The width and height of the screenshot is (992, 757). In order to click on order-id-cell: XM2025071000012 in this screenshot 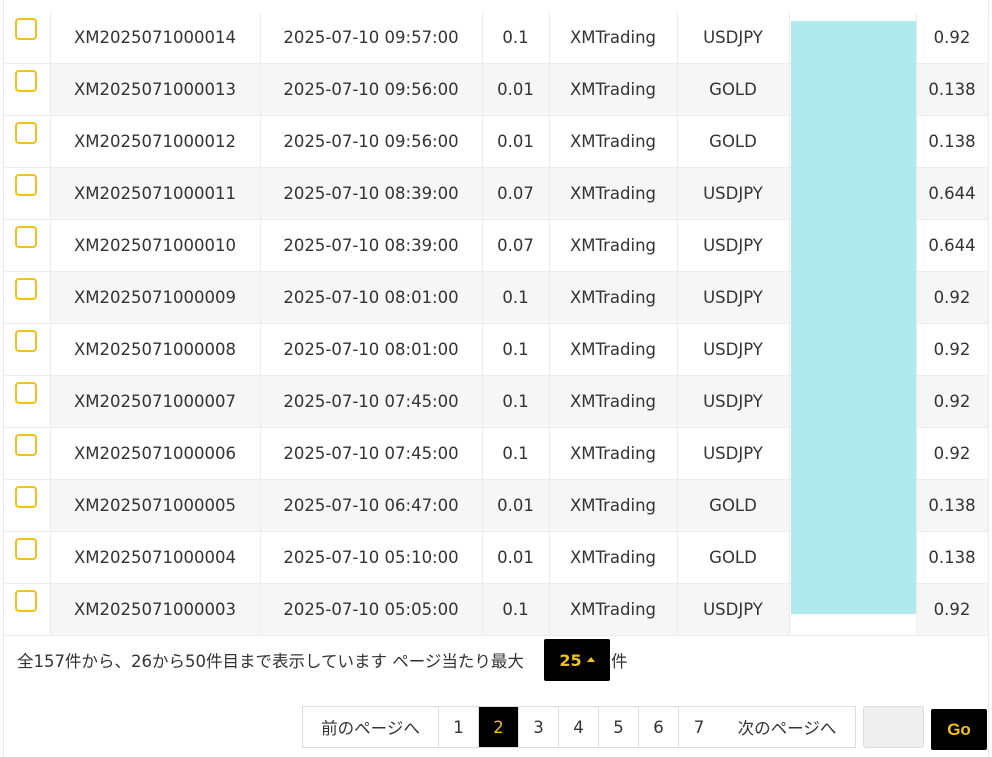, I will do `click(155, 141)`.